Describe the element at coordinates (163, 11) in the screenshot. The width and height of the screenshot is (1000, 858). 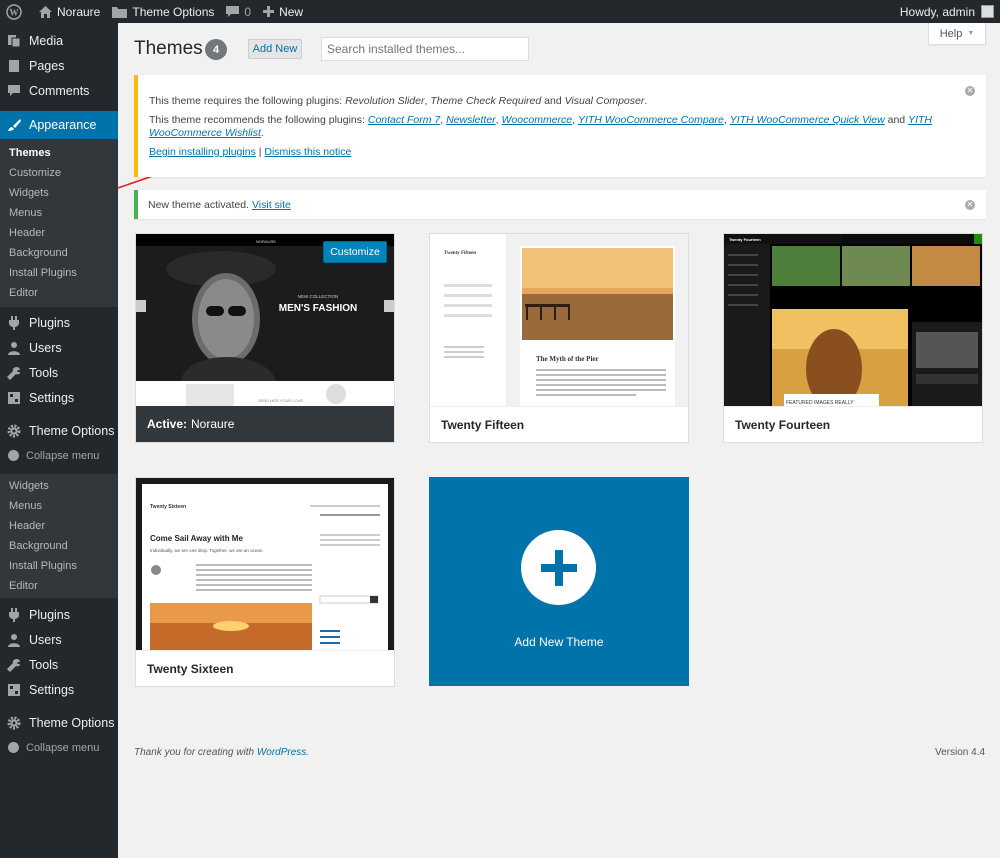
I see `theme-options-link: Theme Options` at that location.